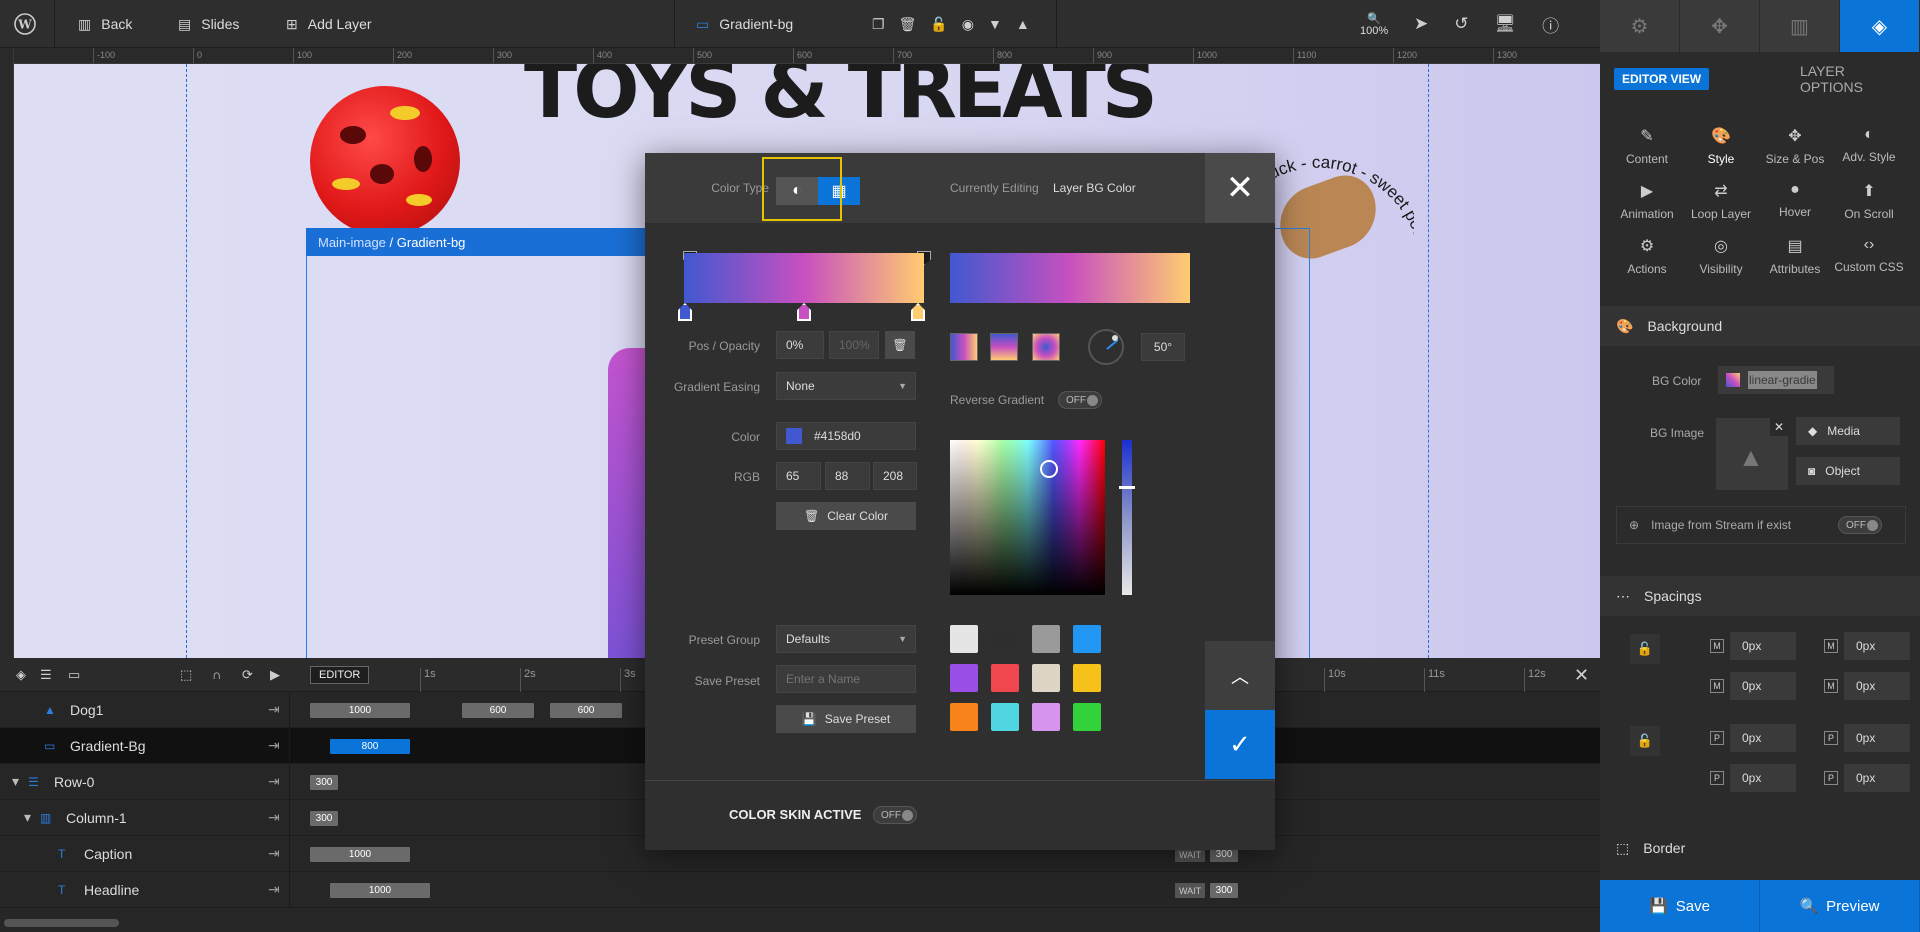 This screenshot has height=932, width=1920. Describe the element at coordinates (1720, 26) in the screenshot. I see `navigation-tab: ✥` at that location.